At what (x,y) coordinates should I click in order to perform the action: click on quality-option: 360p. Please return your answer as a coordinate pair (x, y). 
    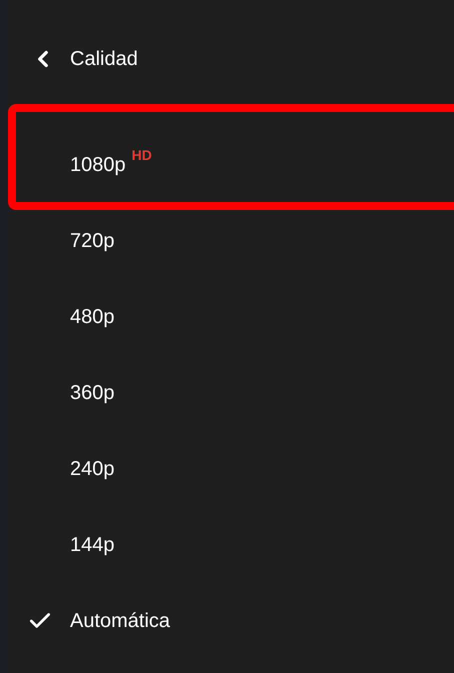
    Looking at the image, I should click on (92, 393).